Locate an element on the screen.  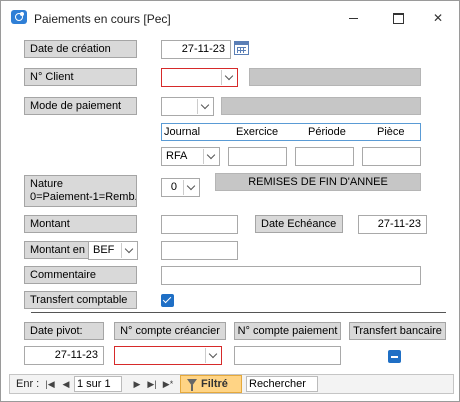
search-input: Rechercher is located at coordinates (282, 384).